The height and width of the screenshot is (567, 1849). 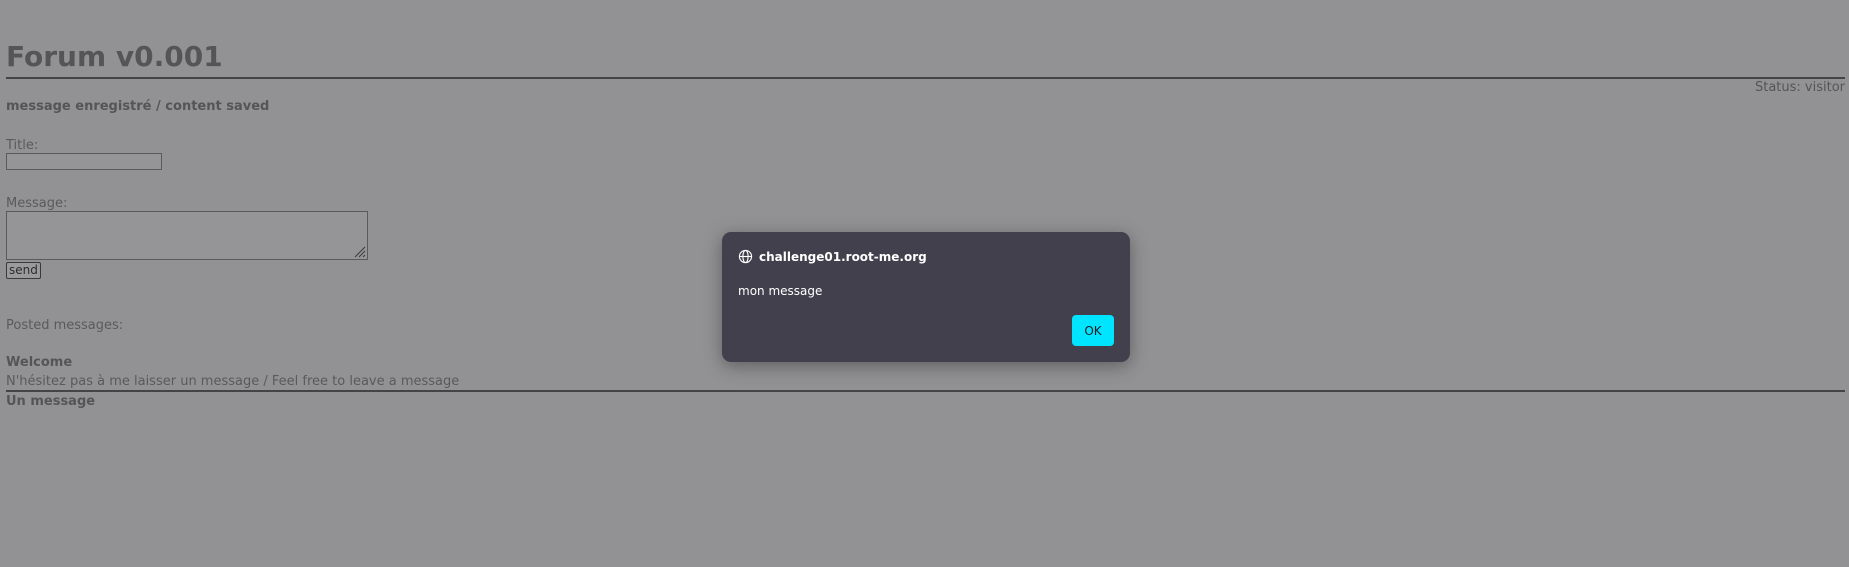 What do you see at coordinates (114, 56) in the screenshot?
I see `page-title: Forum v0.001` at bounding box center [114, 56].